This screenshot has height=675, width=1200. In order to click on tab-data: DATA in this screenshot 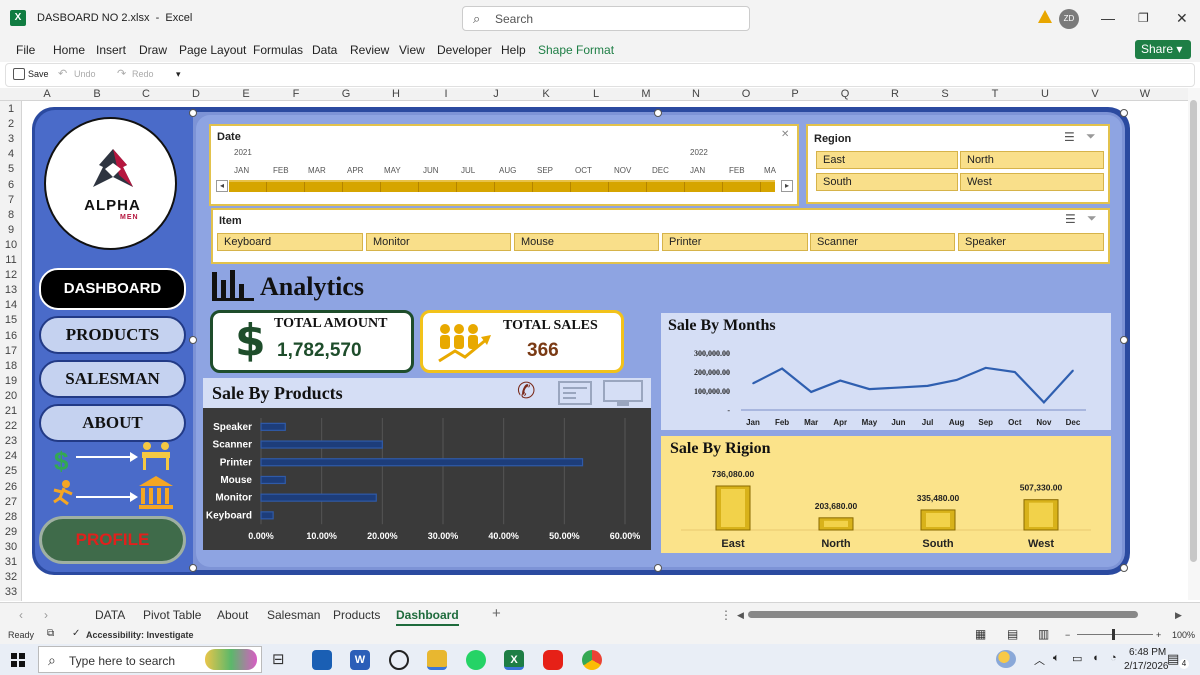, I will do `click(110, 615)`.